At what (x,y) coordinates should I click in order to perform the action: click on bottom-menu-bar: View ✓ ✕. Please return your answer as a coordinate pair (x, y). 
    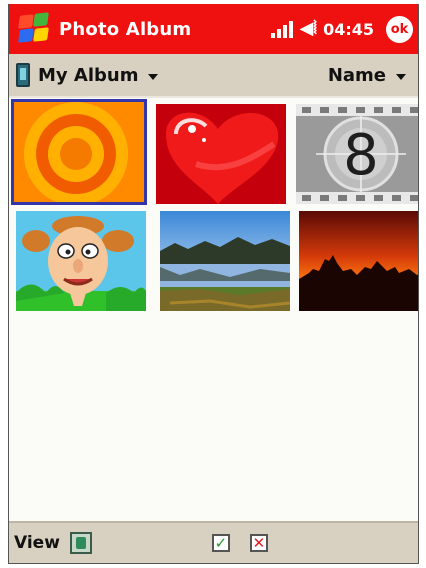
    Looking at the image, I should click on (213, 542).